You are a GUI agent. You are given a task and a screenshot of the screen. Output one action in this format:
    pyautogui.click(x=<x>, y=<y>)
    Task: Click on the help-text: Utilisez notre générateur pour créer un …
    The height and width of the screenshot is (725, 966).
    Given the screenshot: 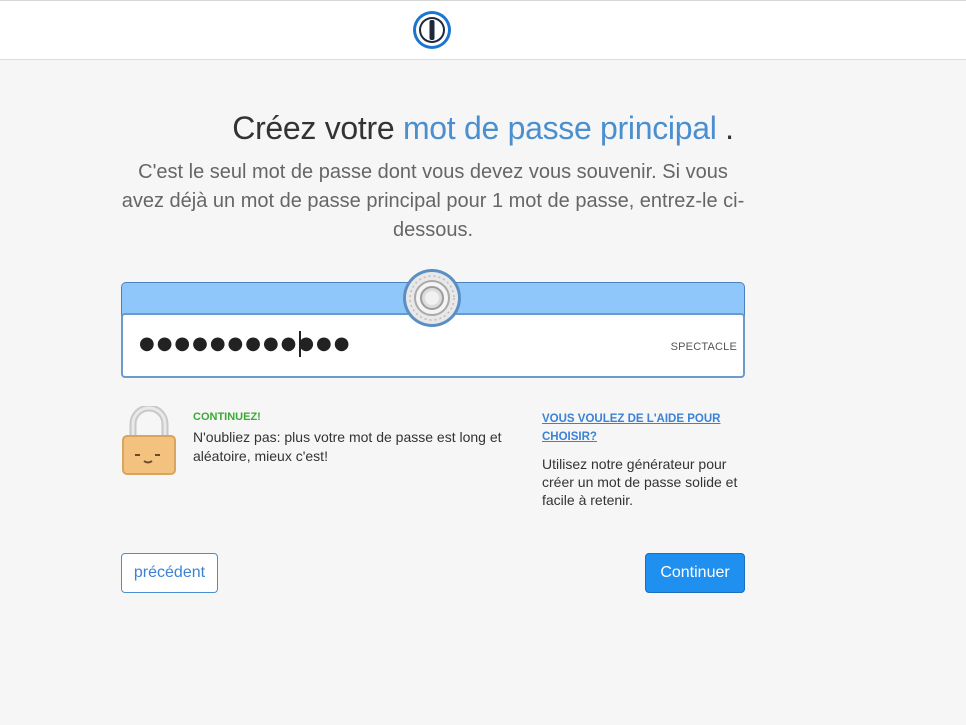 What is the action you would take?
    pyautogui.click(x=640, y=482)
    